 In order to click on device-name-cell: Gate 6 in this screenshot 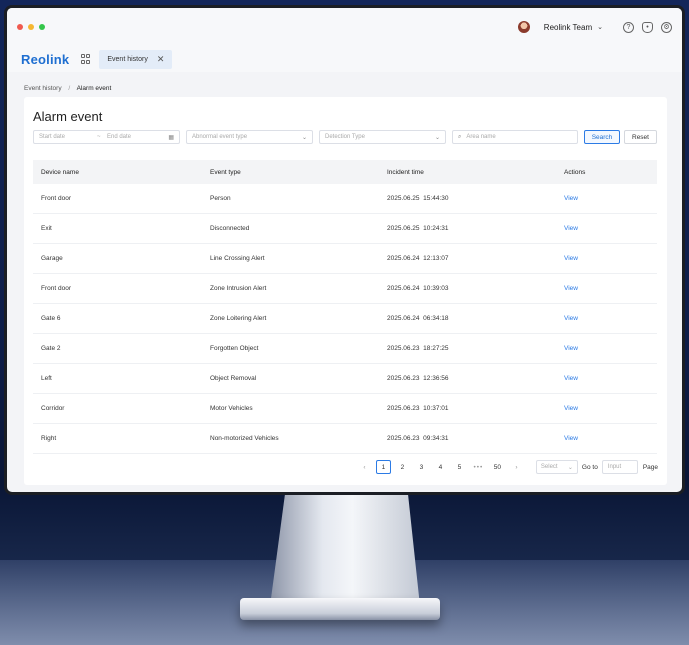, I will do `click(51, 318)`.